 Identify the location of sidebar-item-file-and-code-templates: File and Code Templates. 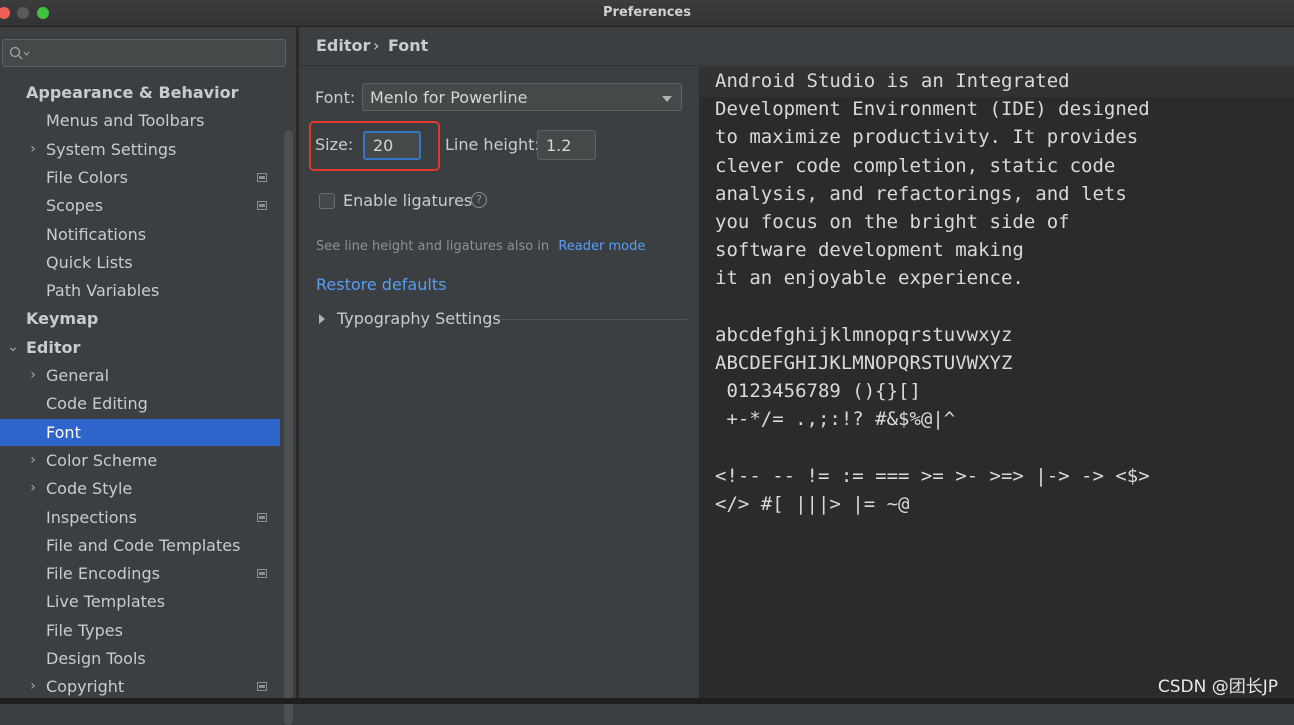
(140, 545).